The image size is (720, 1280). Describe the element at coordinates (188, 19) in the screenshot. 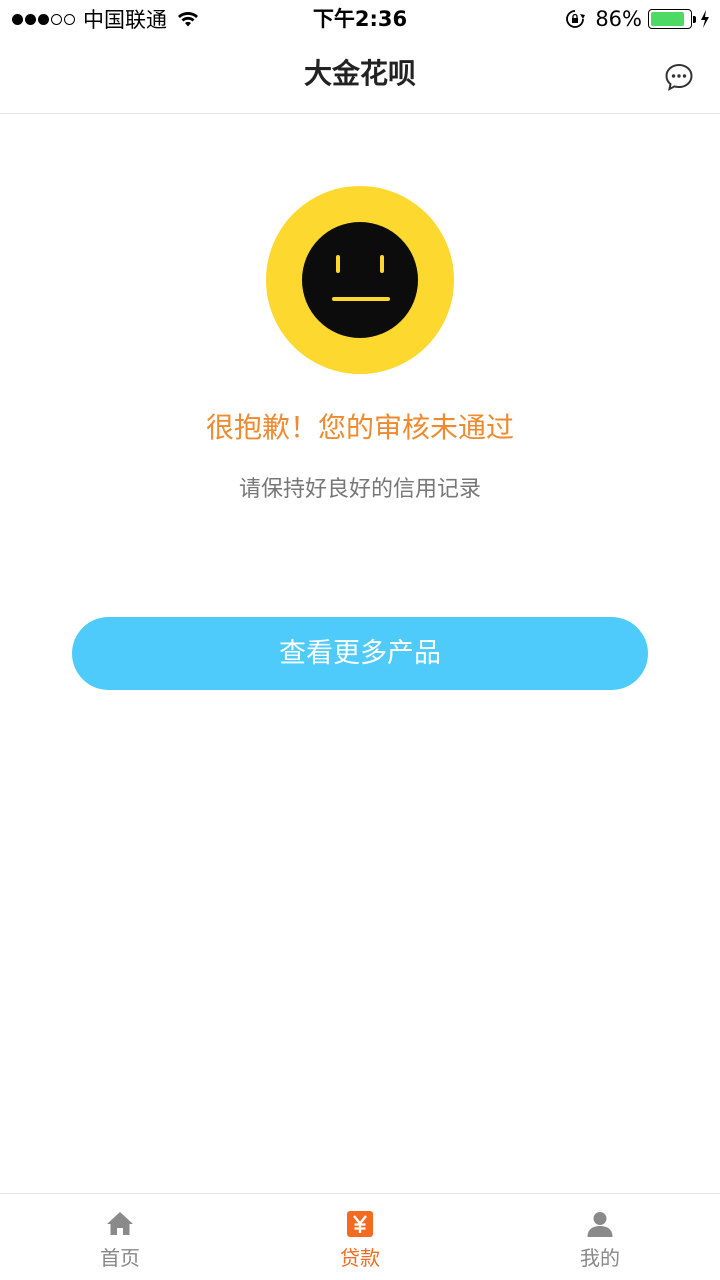

I see `wifi-icon` at that location.